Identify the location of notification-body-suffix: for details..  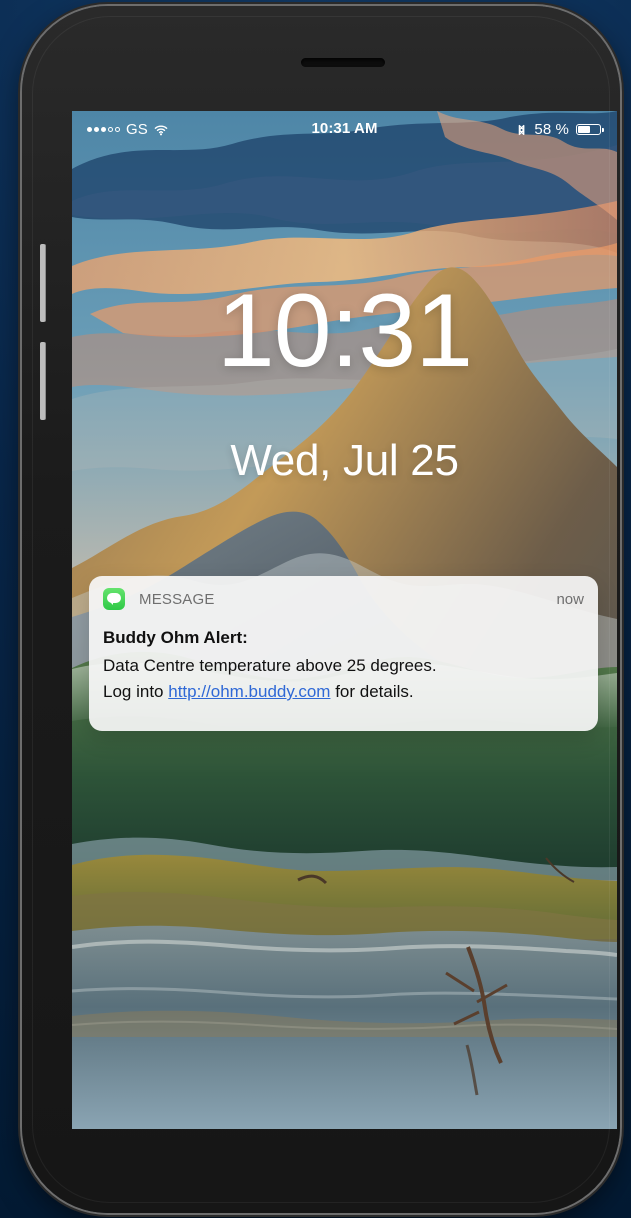
(374, 691).